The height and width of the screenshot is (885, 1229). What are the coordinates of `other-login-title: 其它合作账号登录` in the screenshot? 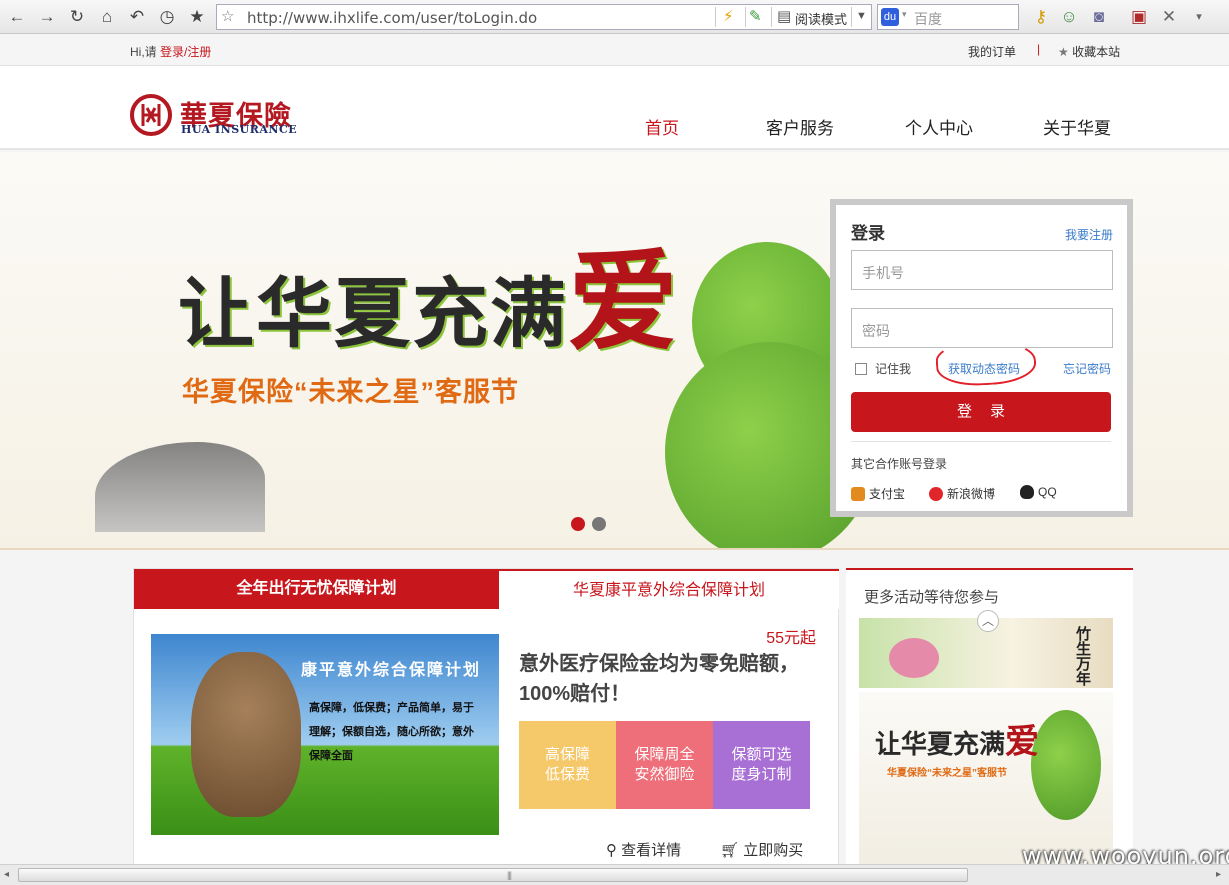 It's located at (899, 464).